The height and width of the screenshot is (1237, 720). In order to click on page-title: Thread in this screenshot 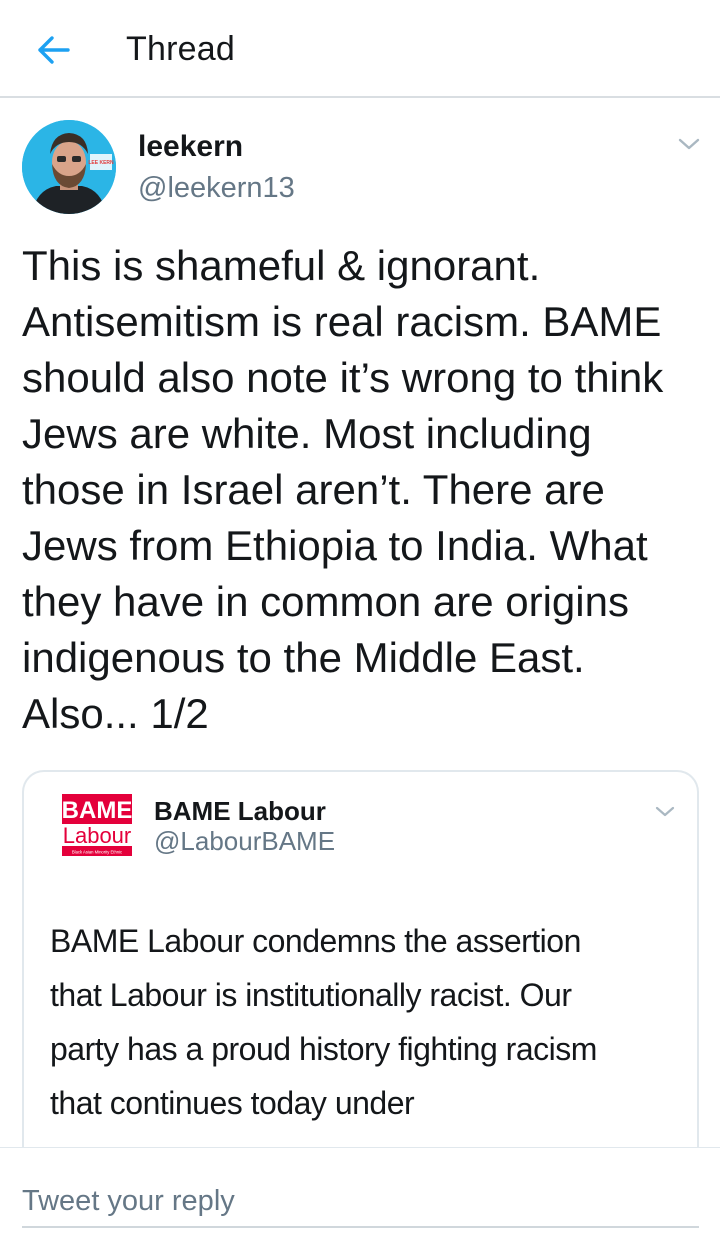, I will do `click(180, 49)`.